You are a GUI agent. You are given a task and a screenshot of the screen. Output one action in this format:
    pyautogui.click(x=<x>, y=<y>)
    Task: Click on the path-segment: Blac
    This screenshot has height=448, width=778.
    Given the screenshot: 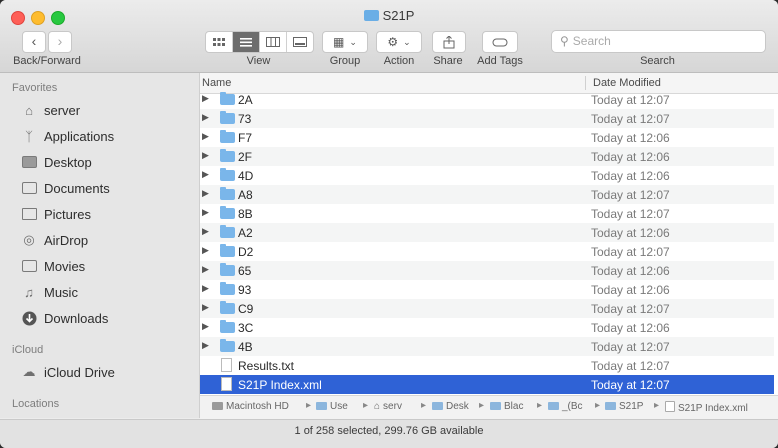 What is the action you would take?
    pyautogui.click(x=506, y=406)
    